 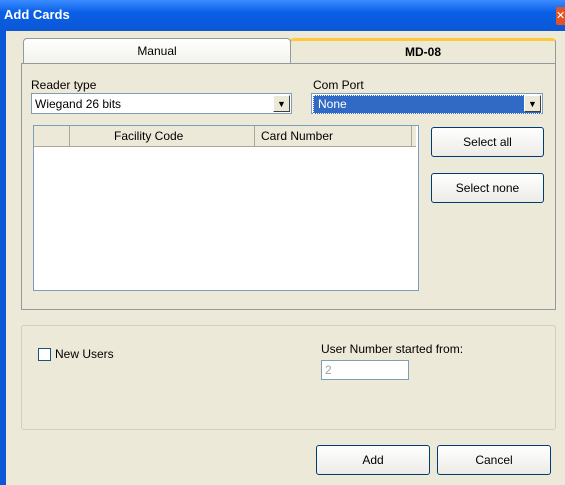 What do you see at coordinates (560, 16) in the screenshot?
I see `close-icon: ✕` at bounding box center [560, 16].